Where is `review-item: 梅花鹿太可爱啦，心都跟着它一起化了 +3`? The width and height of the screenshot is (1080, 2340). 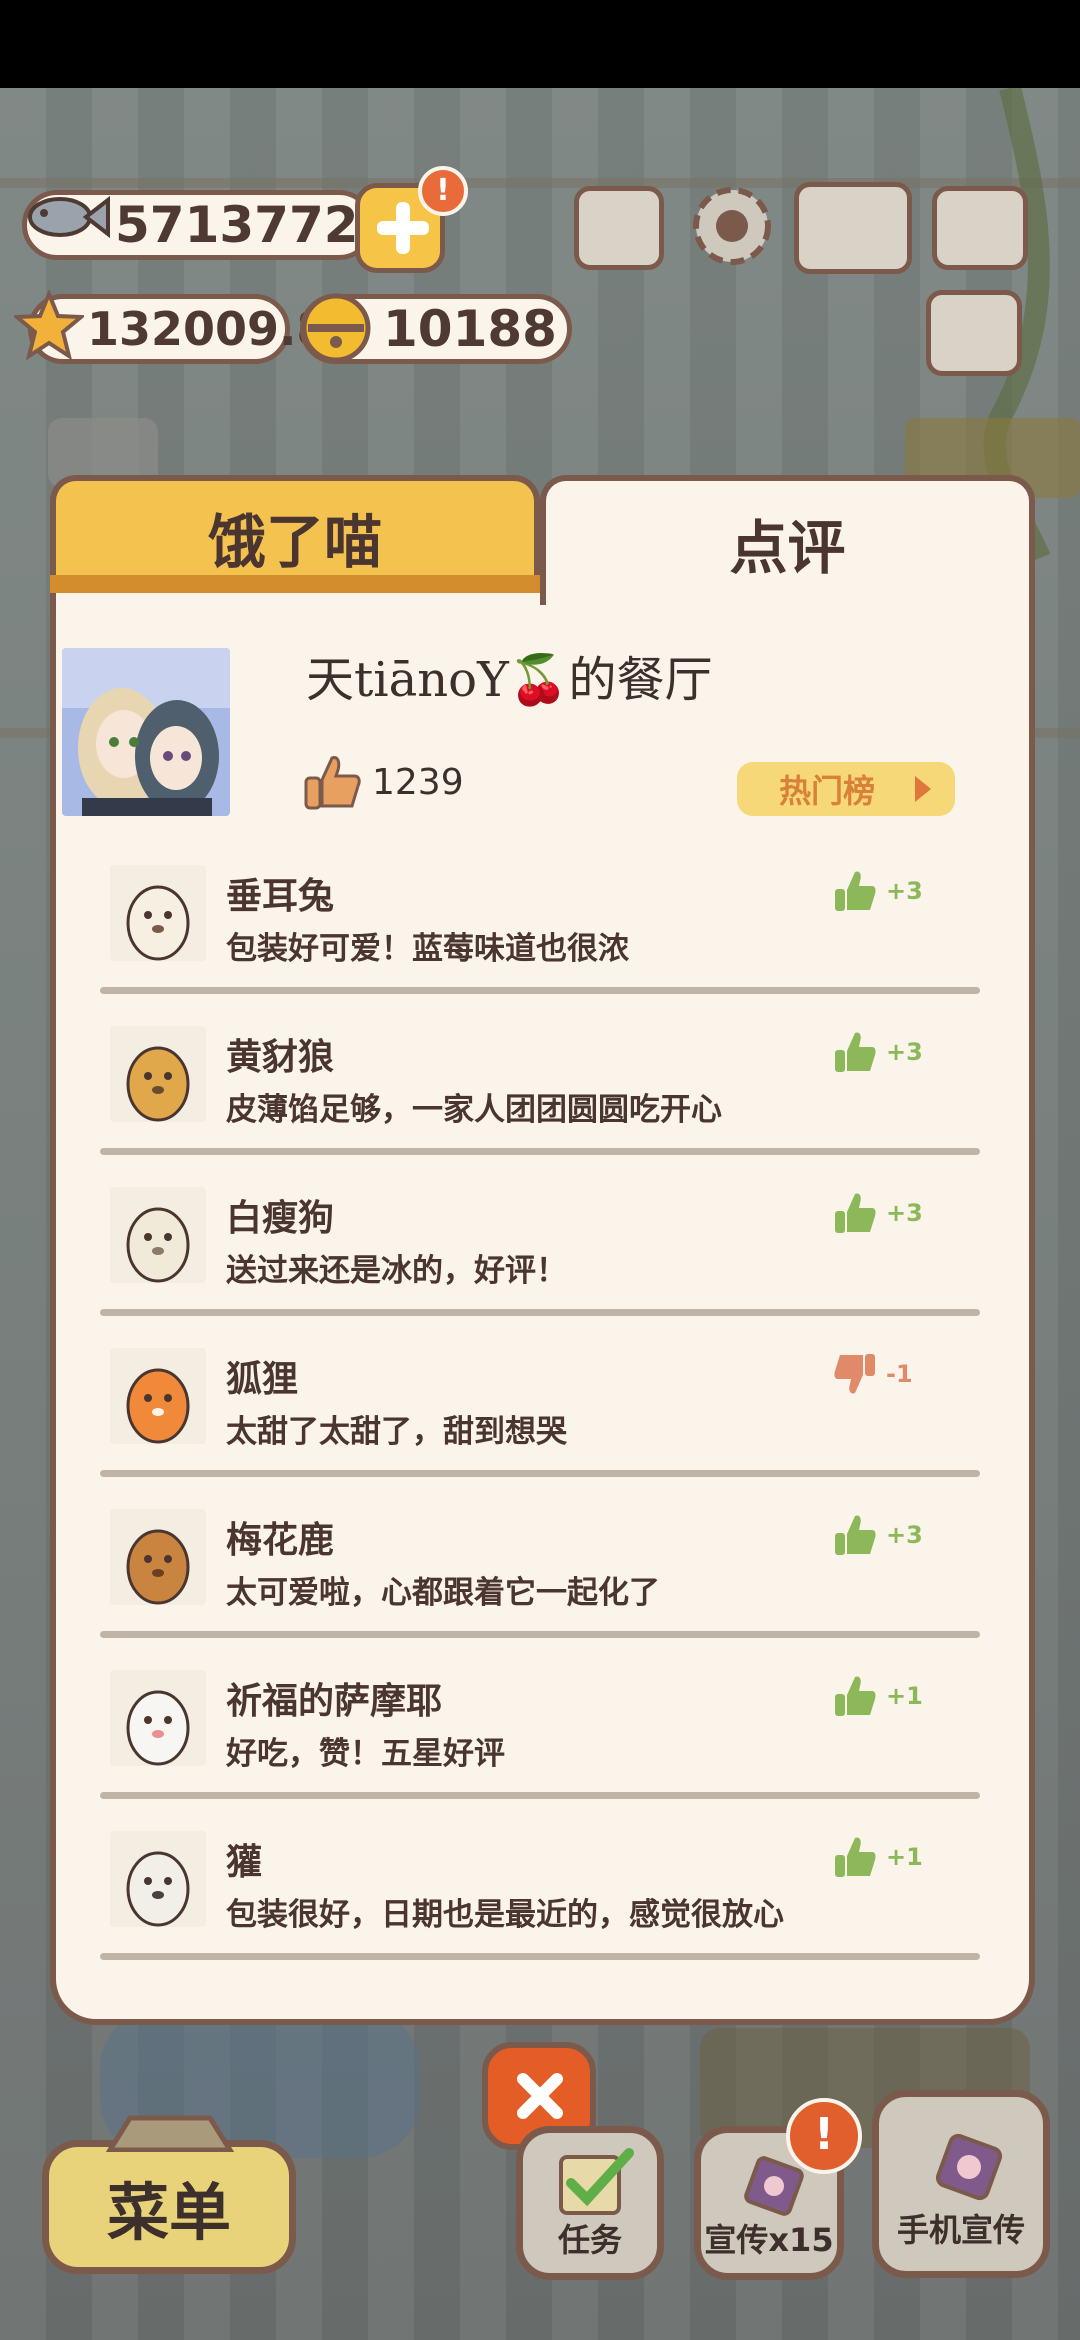
review-item: 梅花鹿太可爱啦，心都跟着它一起化了 +3 is located at coordinates (522, 1589).